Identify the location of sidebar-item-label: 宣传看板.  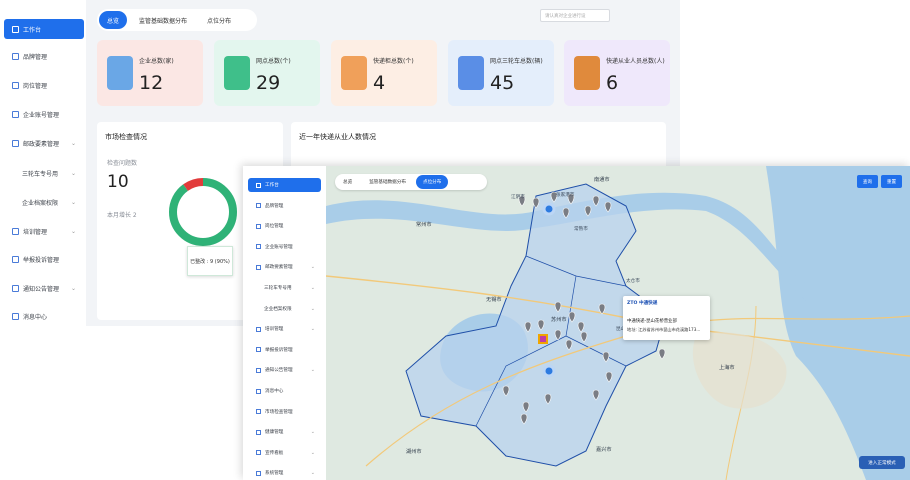
(274, 453).